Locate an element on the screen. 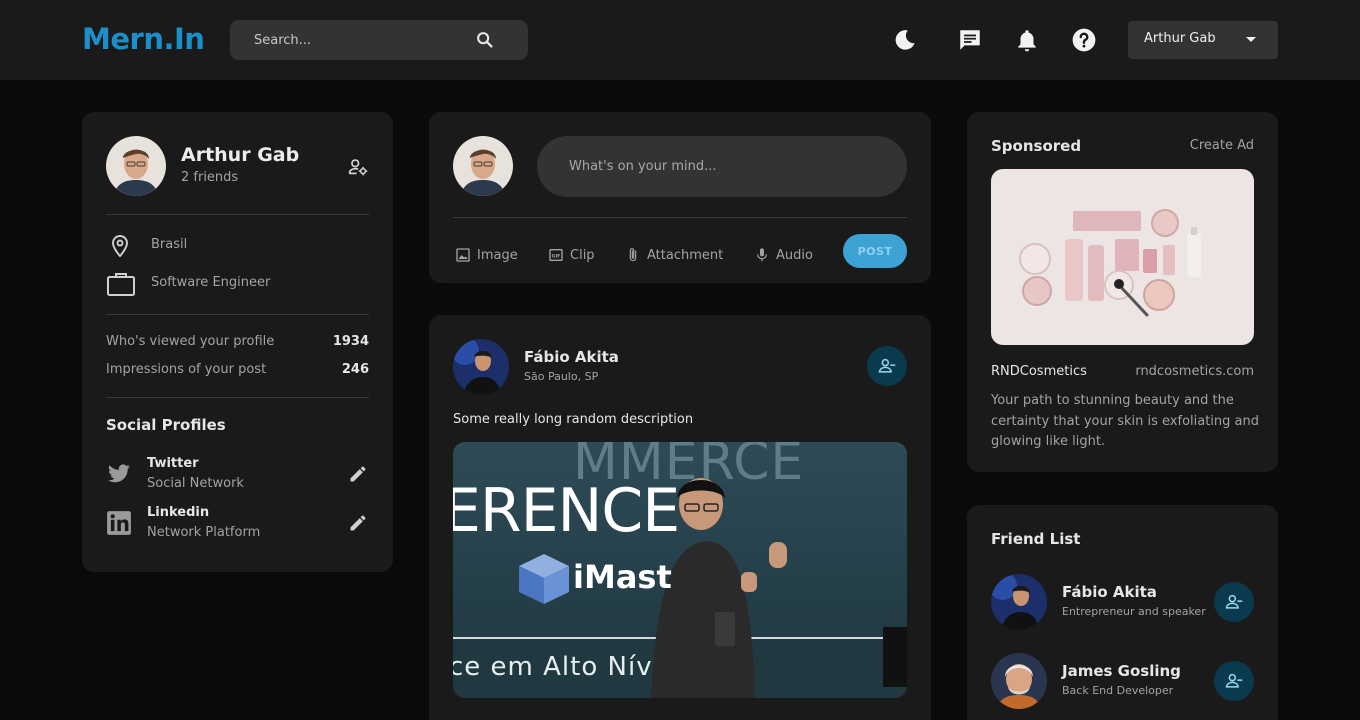 The height and width of the screenshot is (720, 1360). social-name-twitter: Twitter is located at coordinates (173, 463).